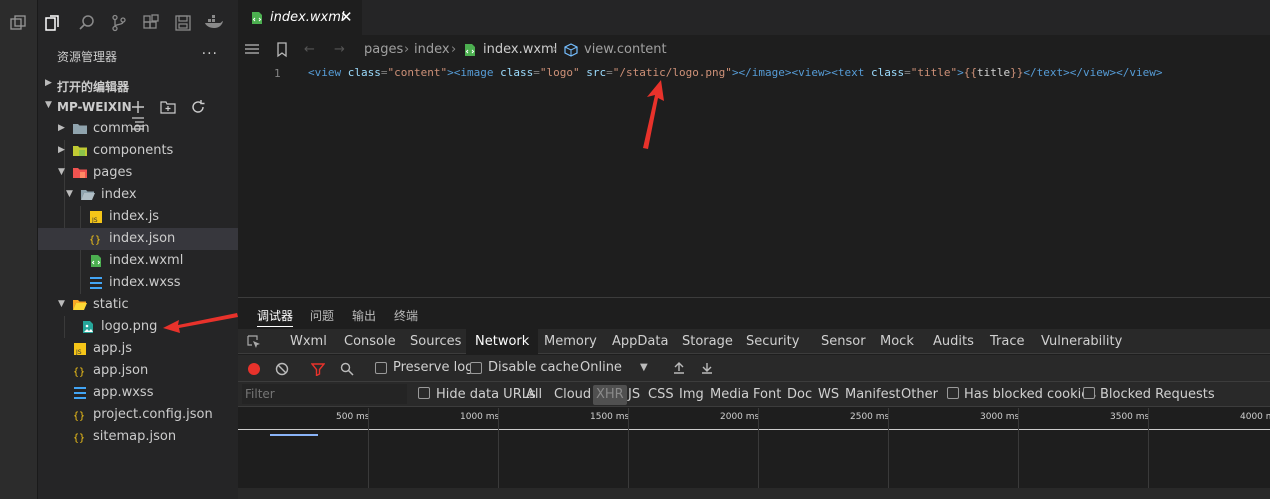 The image size is (1270, 499). Describe the element at coordinates (799, 394) in the screenshot. I see `filter-type-doc: Doc` at that location.